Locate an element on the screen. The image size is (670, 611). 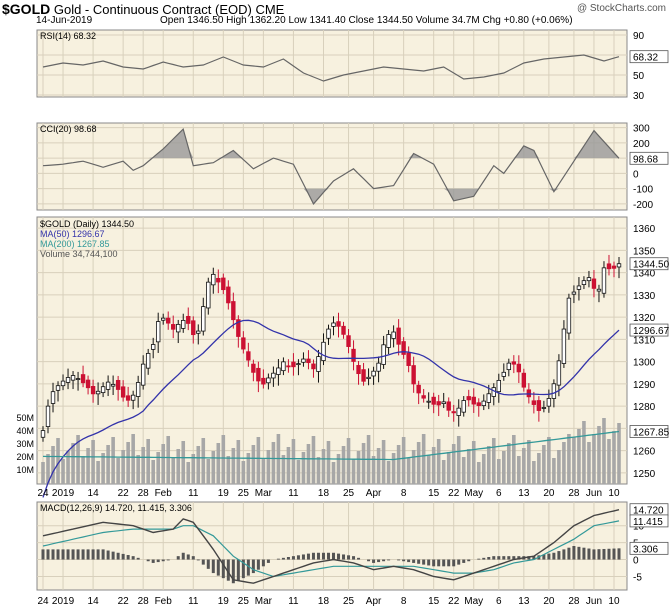
volume-tick-label: 20M is located at coordinates (25, 457).